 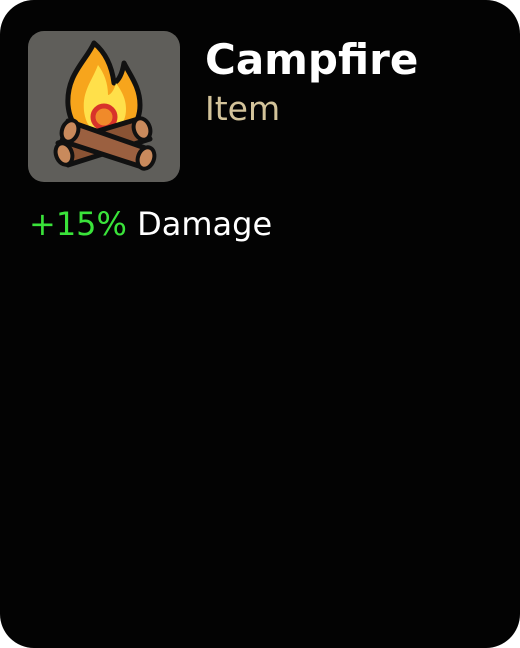 I want to click on stat-value: +15%, so click(x=78, y=224).